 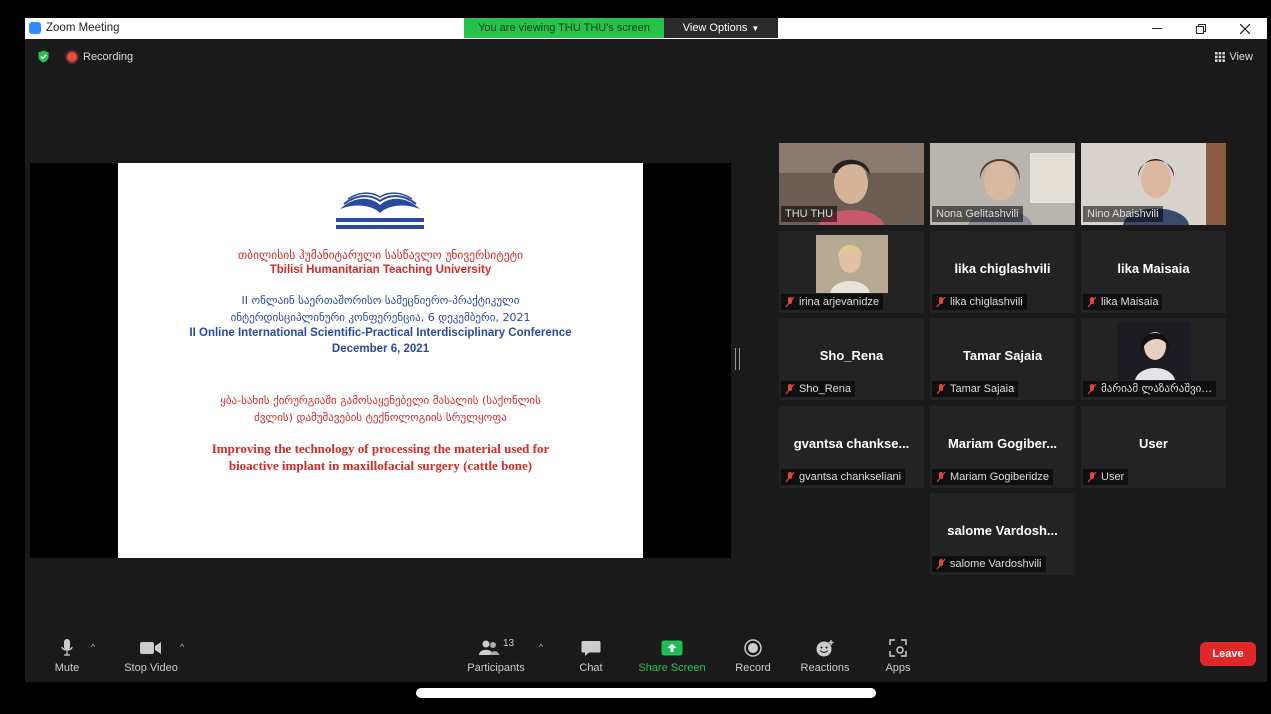 I want to click on close-icon, so click(x=1245, y=28).